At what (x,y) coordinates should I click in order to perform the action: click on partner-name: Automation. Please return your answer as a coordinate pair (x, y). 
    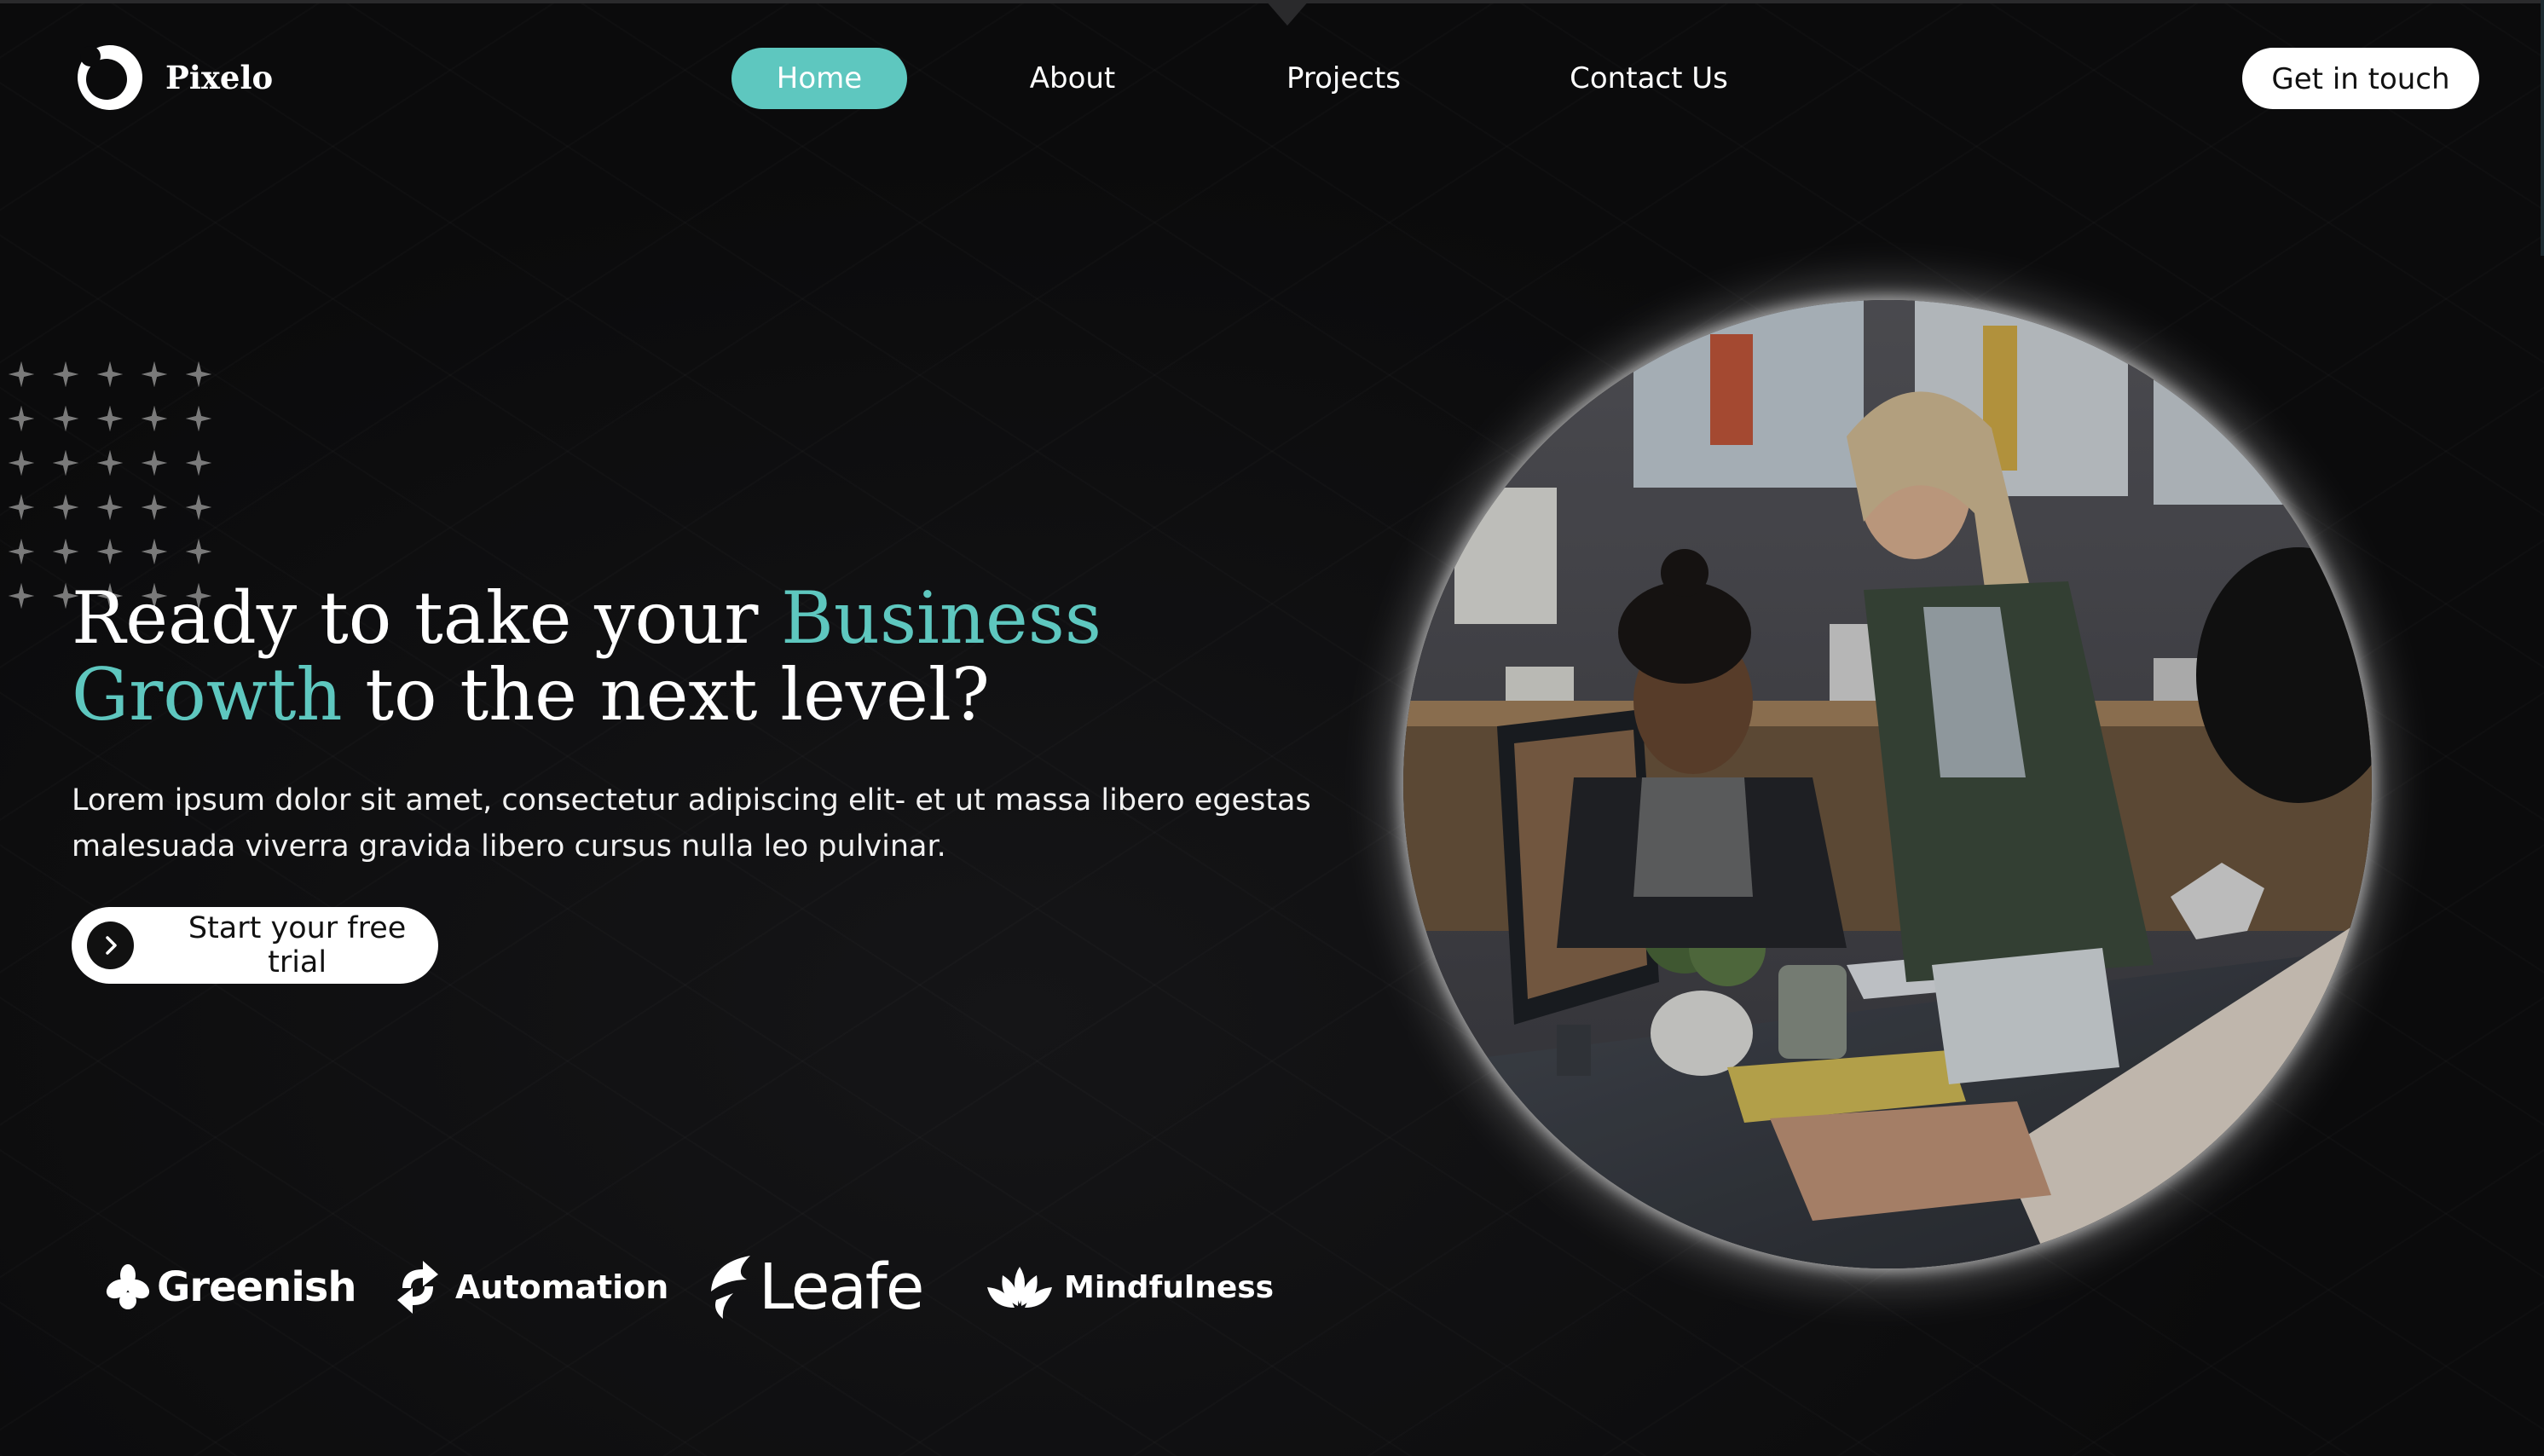
    Looking at the image, I should click on (562, 1287).